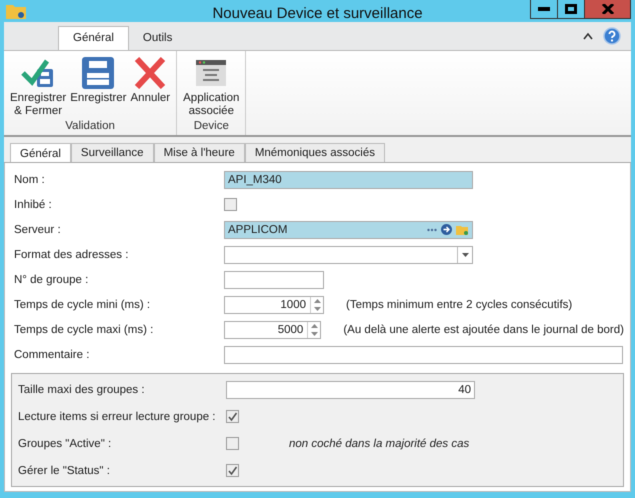 This screenshot has height=498, width=635. Describe the element at coordinates (432, 230) in the screenshot. I see `more-icon` at that location.